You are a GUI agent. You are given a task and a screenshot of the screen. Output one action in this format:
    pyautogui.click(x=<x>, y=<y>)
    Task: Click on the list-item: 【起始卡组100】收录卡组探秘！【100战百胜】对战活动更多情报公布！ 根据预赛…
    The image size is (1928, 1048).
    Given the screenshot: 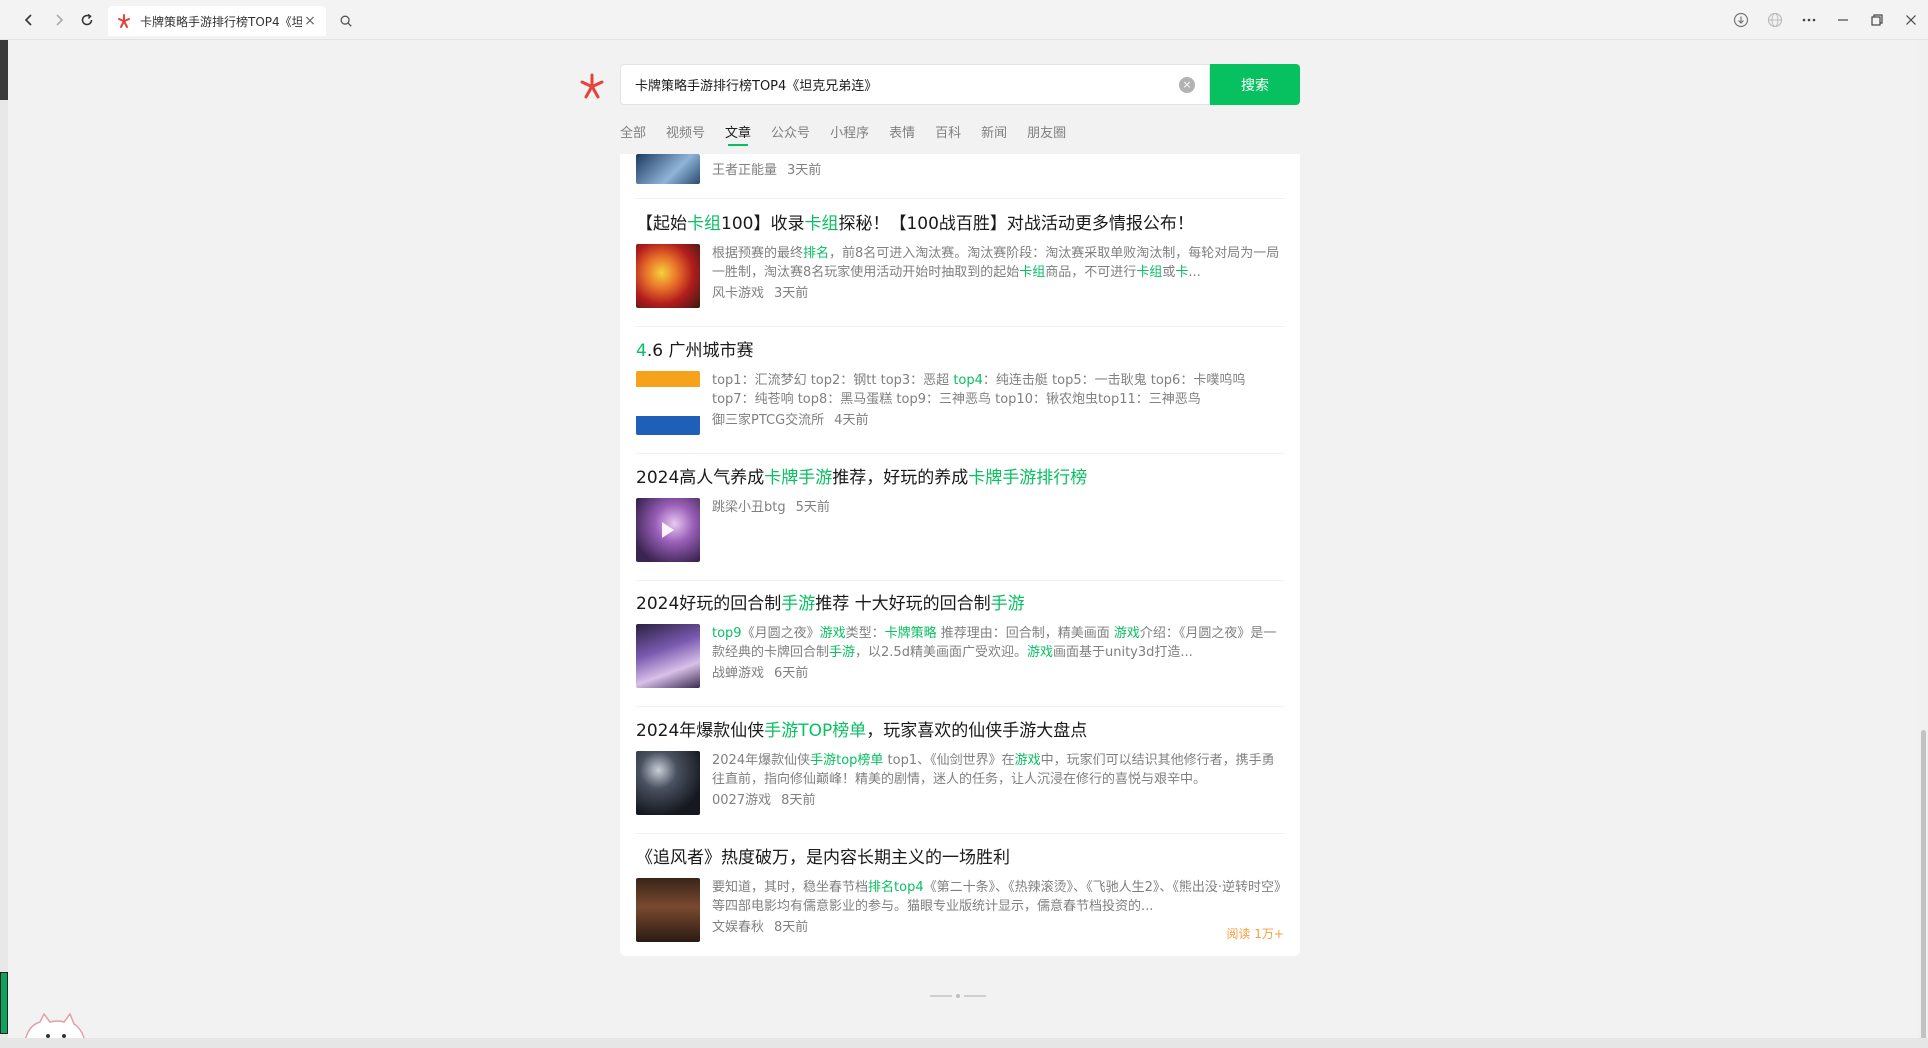 What is the action you would take?
    pyautogui.click(x=960, y=269)
    